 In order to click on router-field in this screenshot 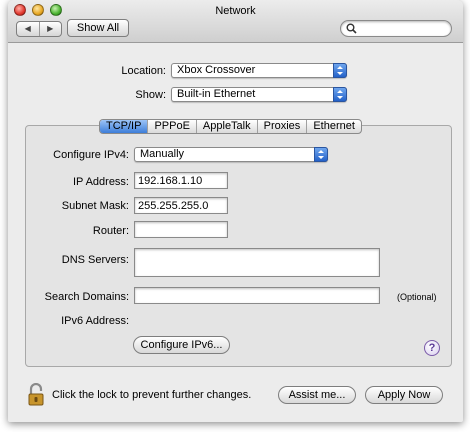, I will do `click(181, 229)`.